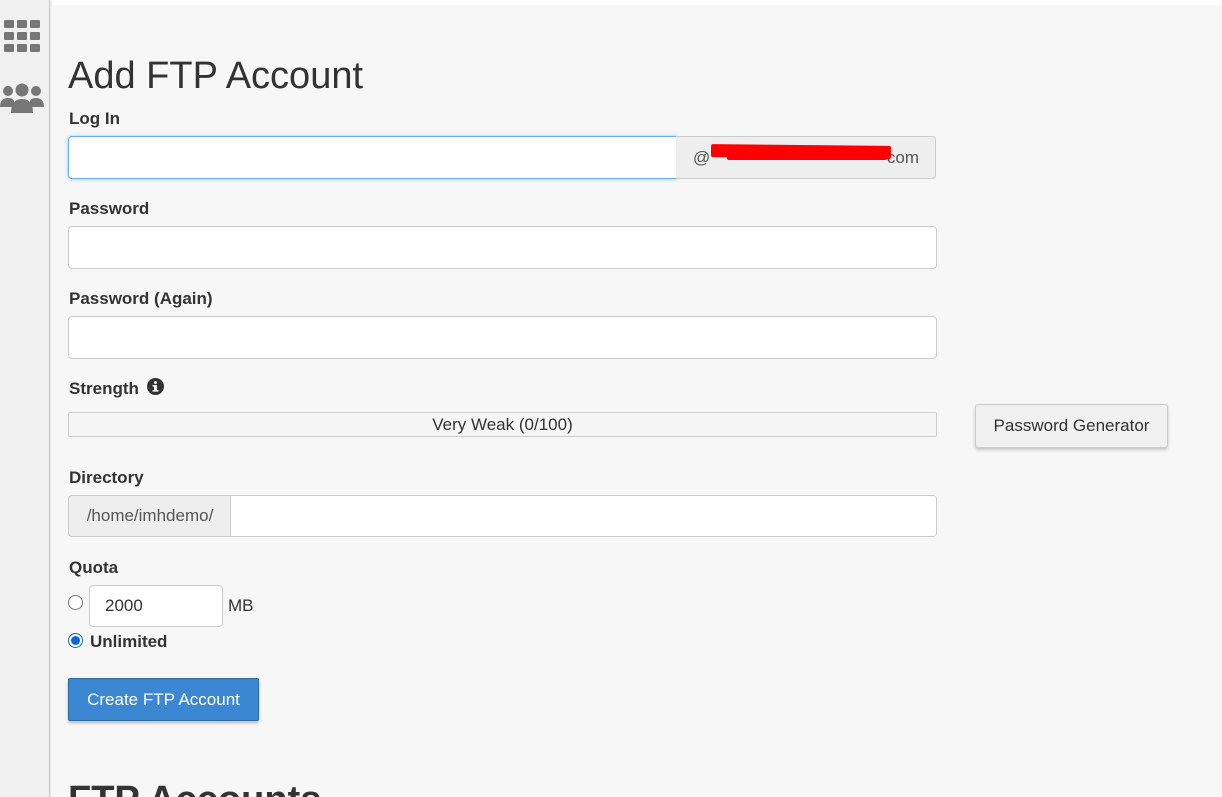 Image resolution: width=1222 pixels, height=797 pixels. I want to click on password-strength-meter: Very Weak (0/100), so click(502, 424).